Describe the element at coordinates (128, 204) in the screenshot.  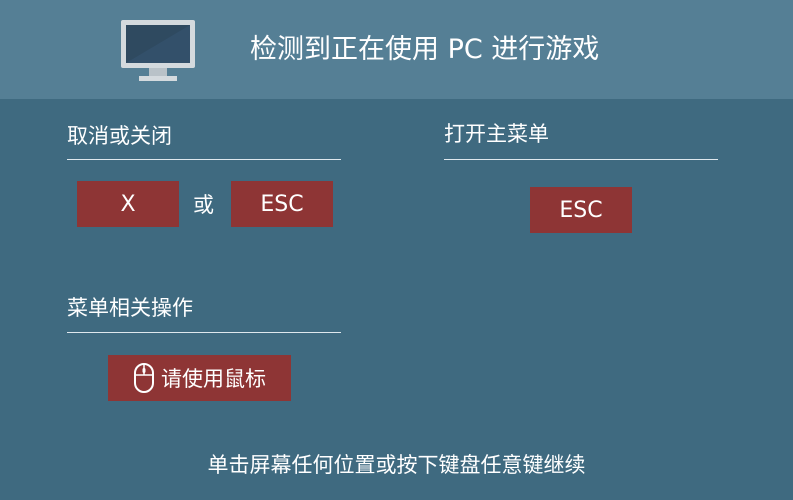
I see `key-x-button: X` at that location.